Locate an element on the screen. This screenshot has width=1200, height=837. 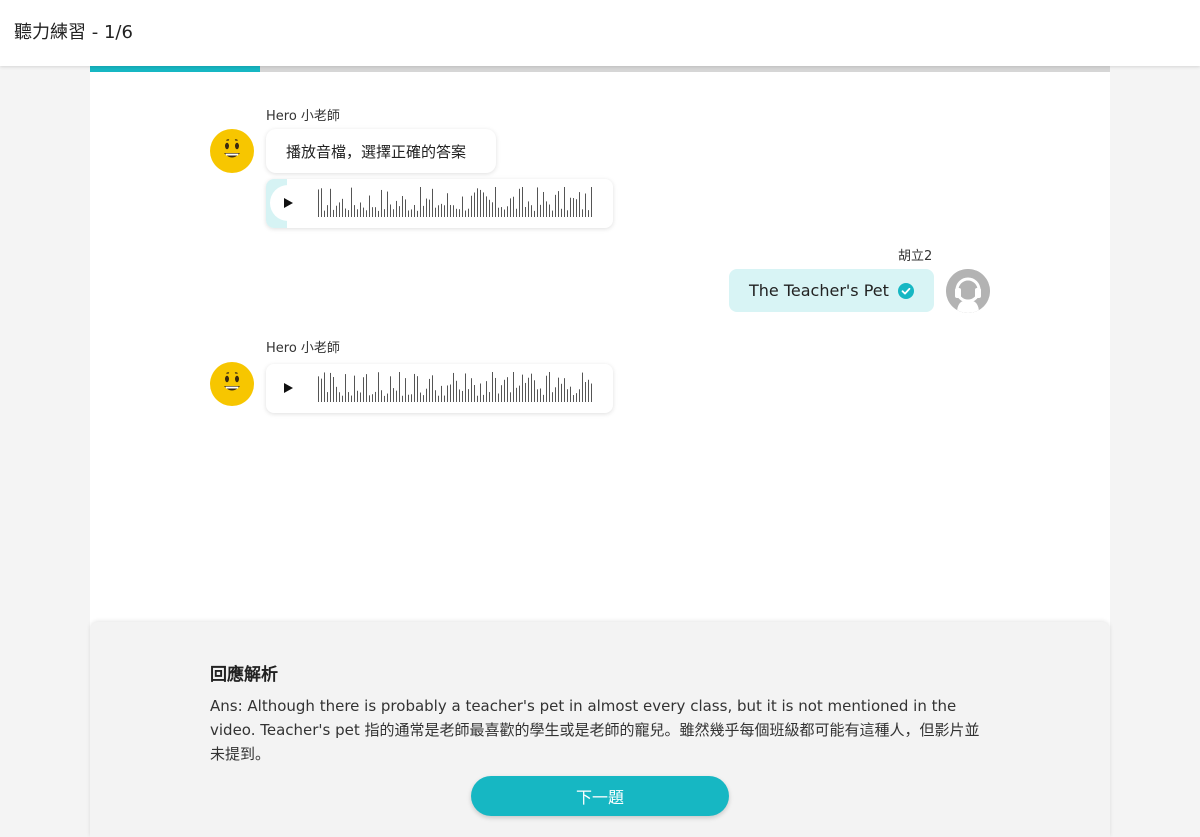
feedback-title: 回應解析 is located at coordinates (244, 675).